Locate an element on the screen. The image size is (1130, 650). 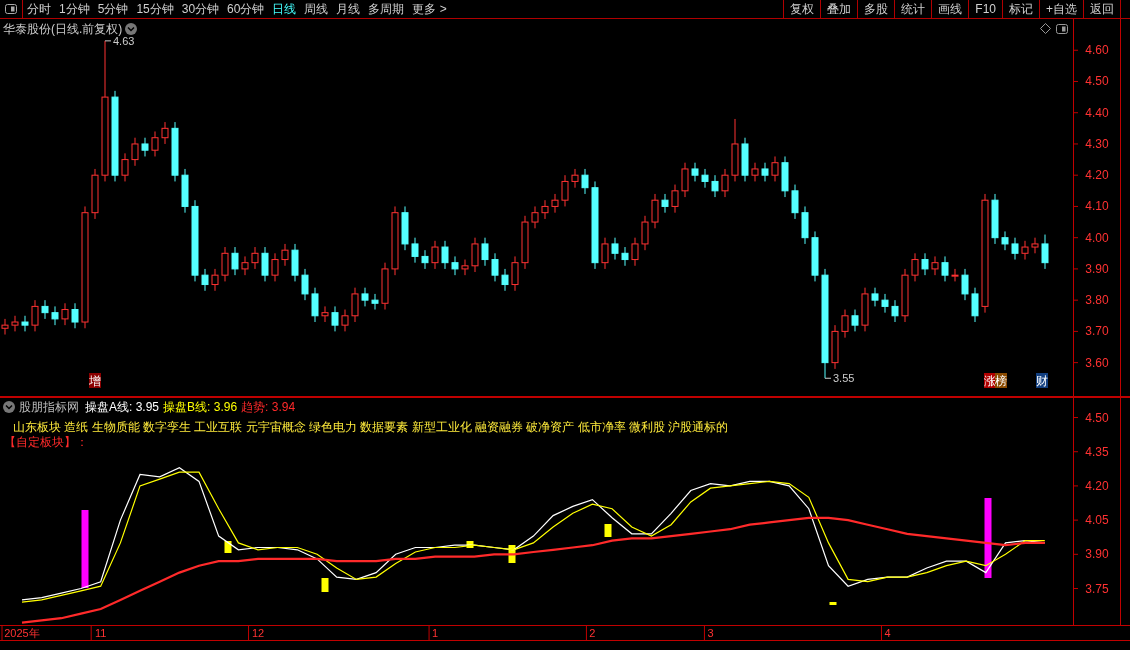
tag-badge: 涨 is located at coordinates (990, 380).